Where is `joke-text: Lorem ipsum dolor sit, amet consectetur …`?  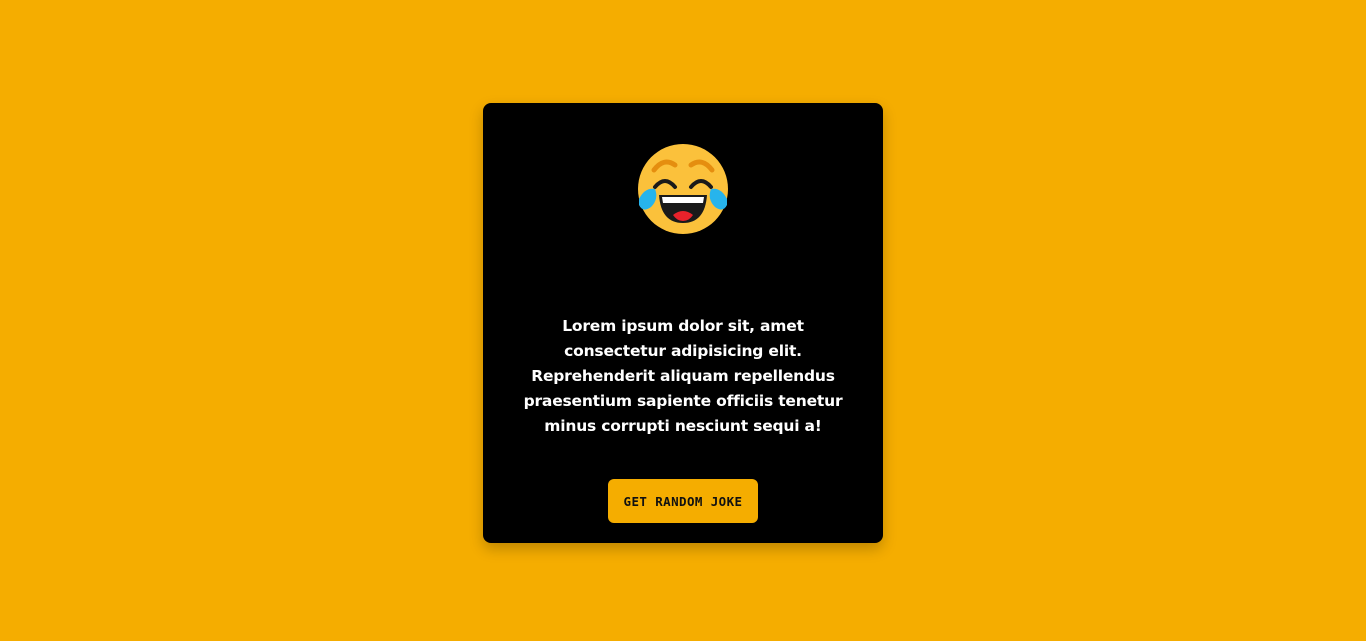
joke-text: Lorem ipsum dolor sit, amet consectetur … is located at coordinates (683, 376).